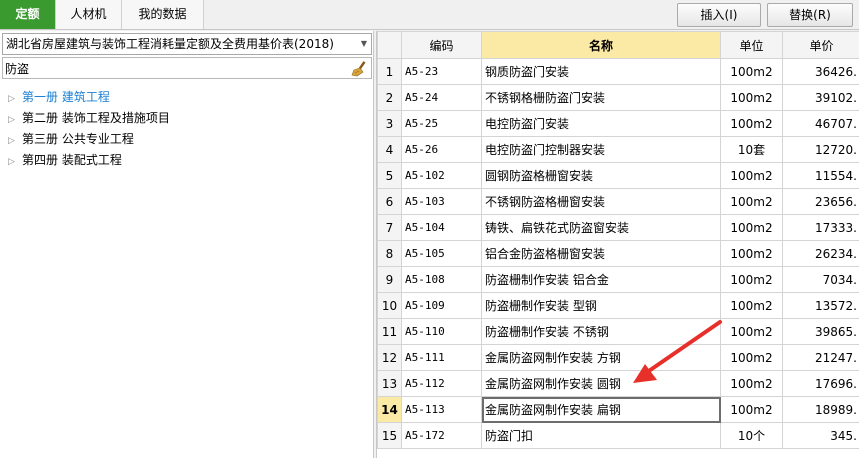 The image size is (859, 458). What do you see at coordinates (89, 160) in the screenshot?
I see `tree-item-volume-4: ▷ 第四册 装配式工程` at bounding box center [89, 160].